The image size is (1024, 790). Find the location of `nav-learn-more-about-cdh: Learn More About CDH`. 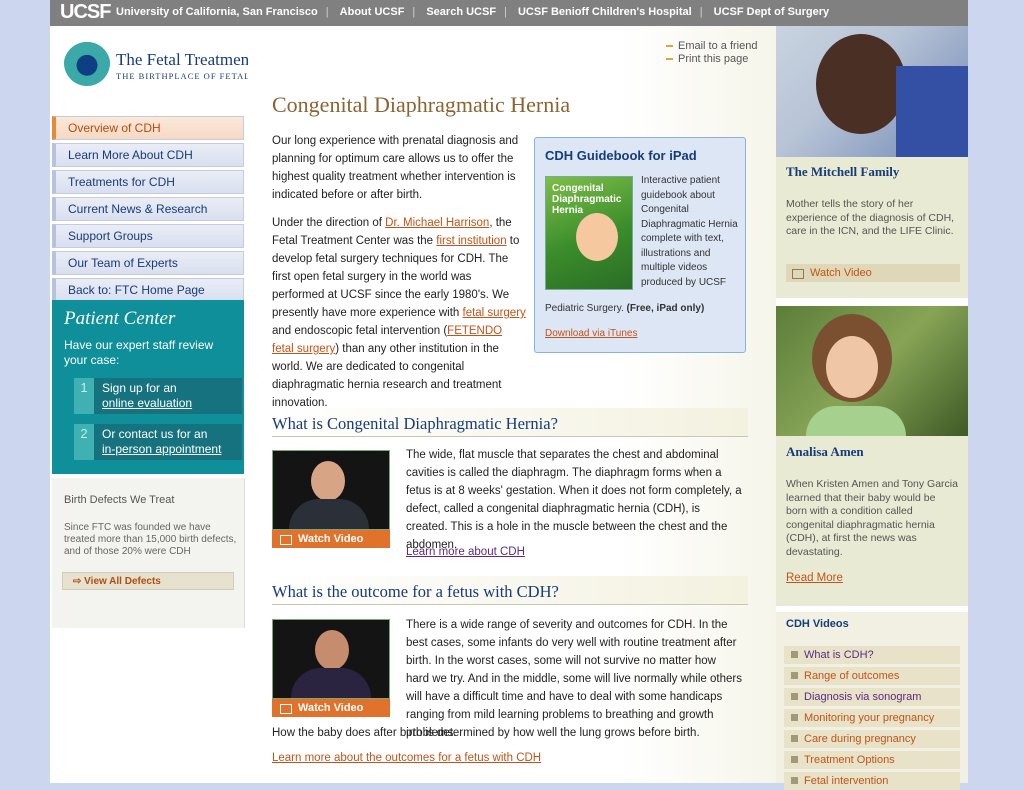

nav-learn-more-about-cdh: Learn More About CDH is located at coordinates (148, 155).